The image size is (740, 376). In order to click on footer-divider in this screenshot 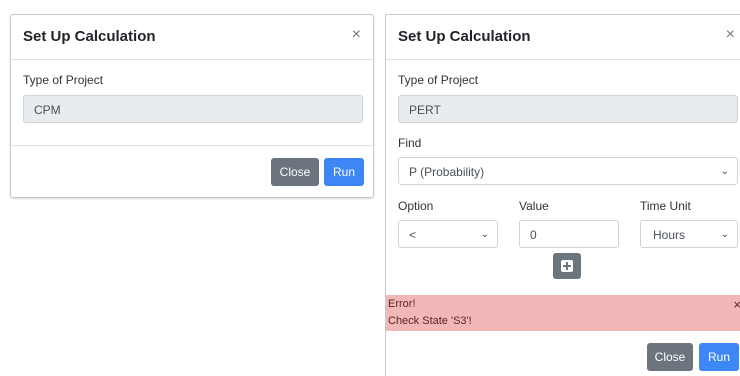, I will do `click(192, 145)`.